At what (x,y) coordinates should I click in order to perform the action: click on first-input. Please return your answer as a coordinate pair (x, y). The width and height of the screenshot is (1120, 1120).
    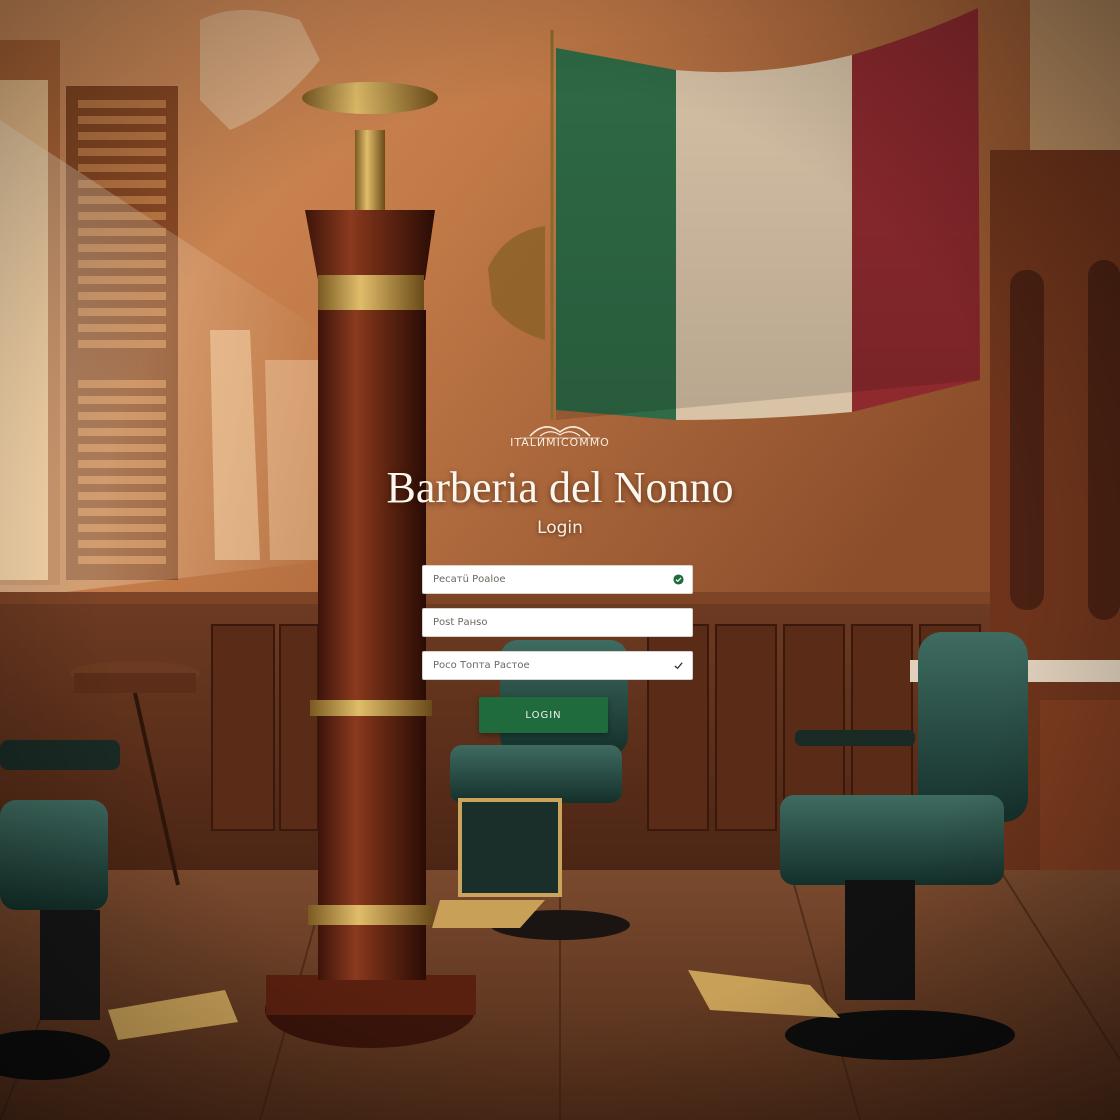
    Looking at the image, I should click on (548, 579).